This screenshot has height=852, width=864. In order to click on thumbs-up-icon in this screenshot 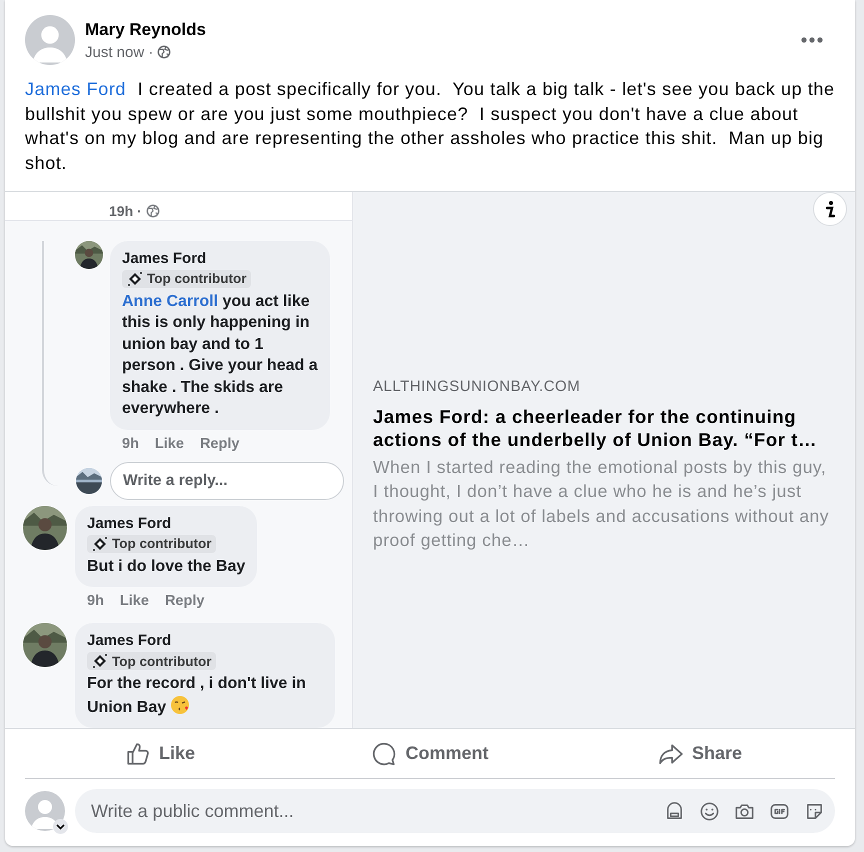, I will do `click(137, 753)`.